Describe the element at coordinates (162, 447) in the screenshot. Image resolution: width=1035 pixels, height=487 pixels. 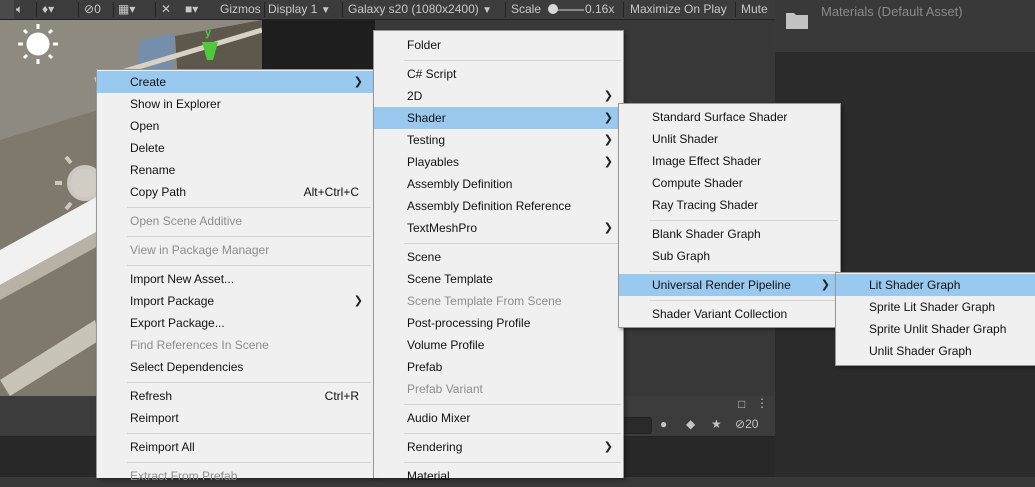
I see `menu-item-label: Reimport All` at that location.